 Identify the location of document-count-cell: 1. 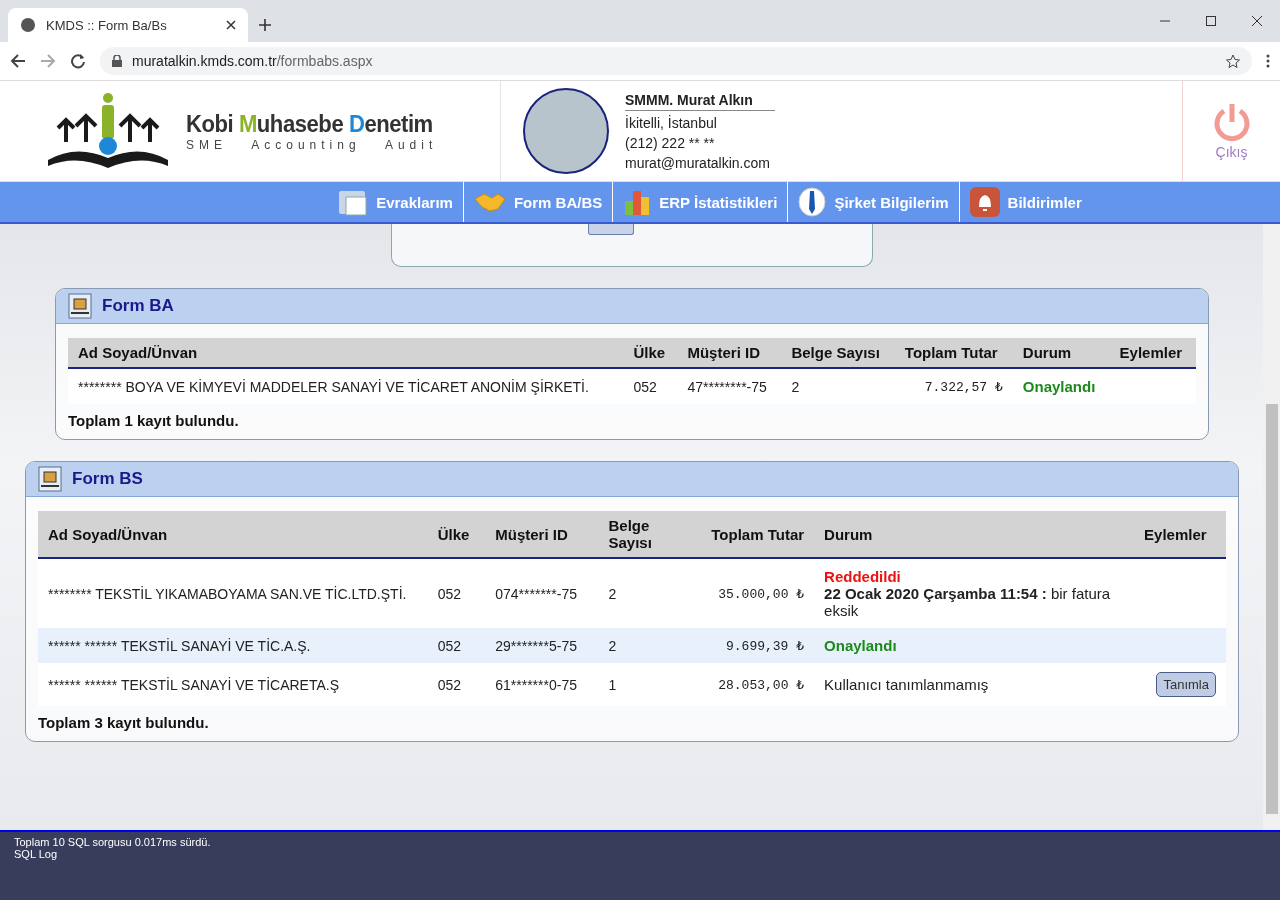
(643, 684).